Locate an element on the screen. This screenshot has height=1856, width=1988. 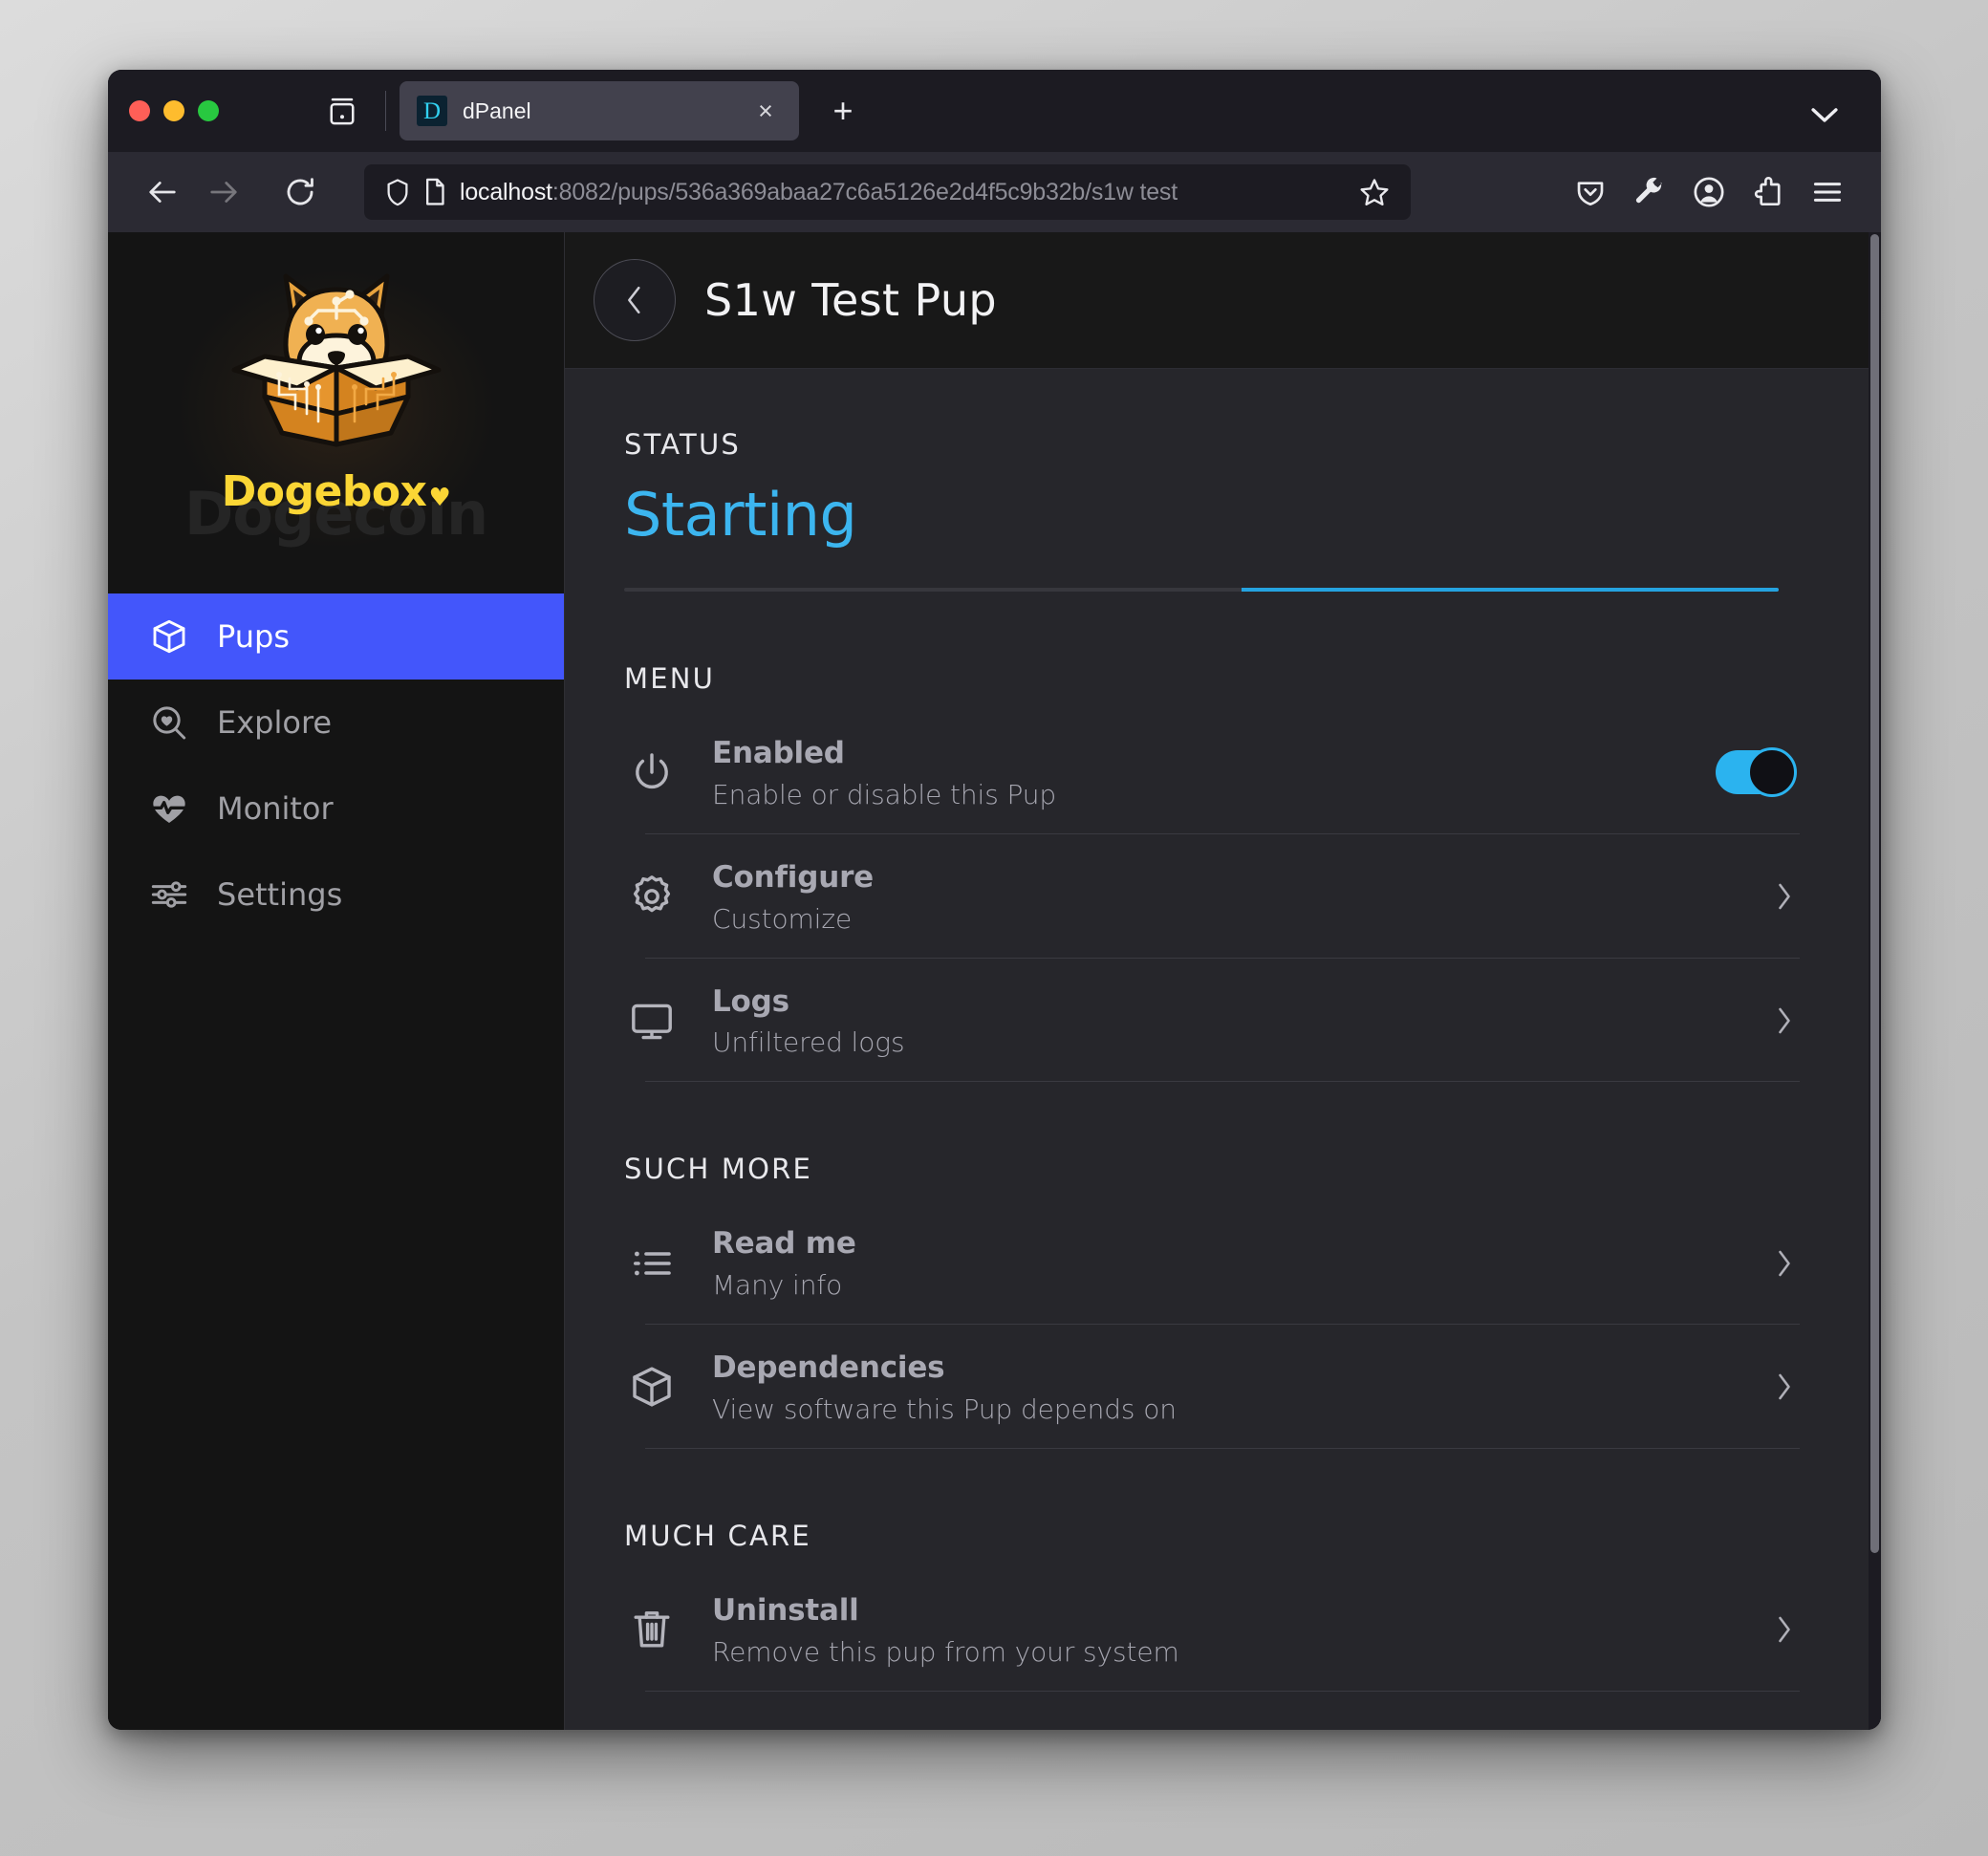
back-to-pups-button is located at coordinates (635, 300).